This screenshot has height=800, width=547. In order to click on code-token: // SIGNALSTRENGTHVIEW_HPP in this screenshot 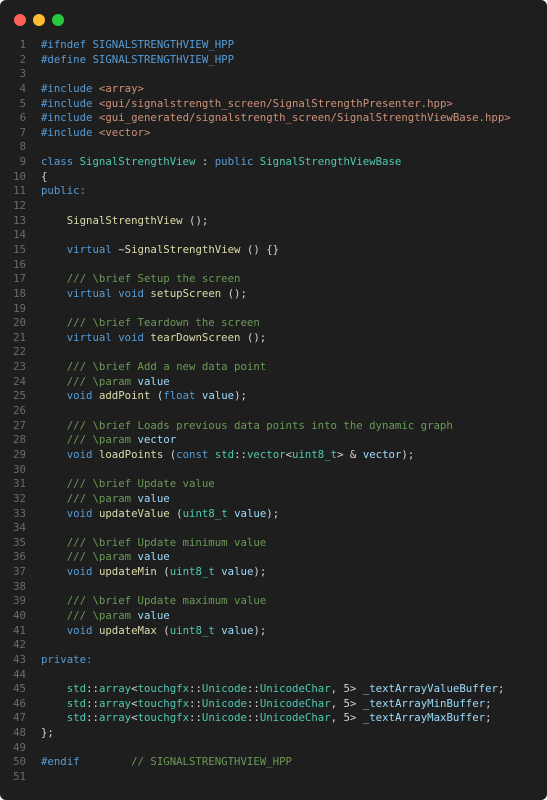, I will do `click(185, 762)`.